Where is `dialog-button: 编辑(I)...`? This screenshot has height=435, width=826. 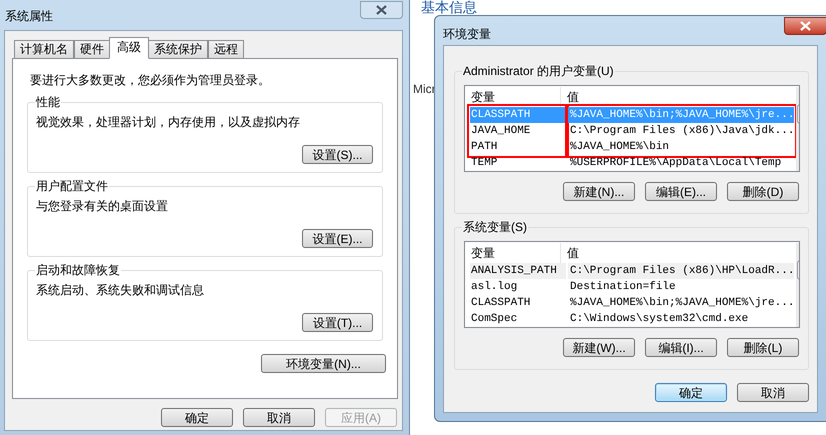
dialog-button: 编辑(I)... is located at coordinates (681, 347).